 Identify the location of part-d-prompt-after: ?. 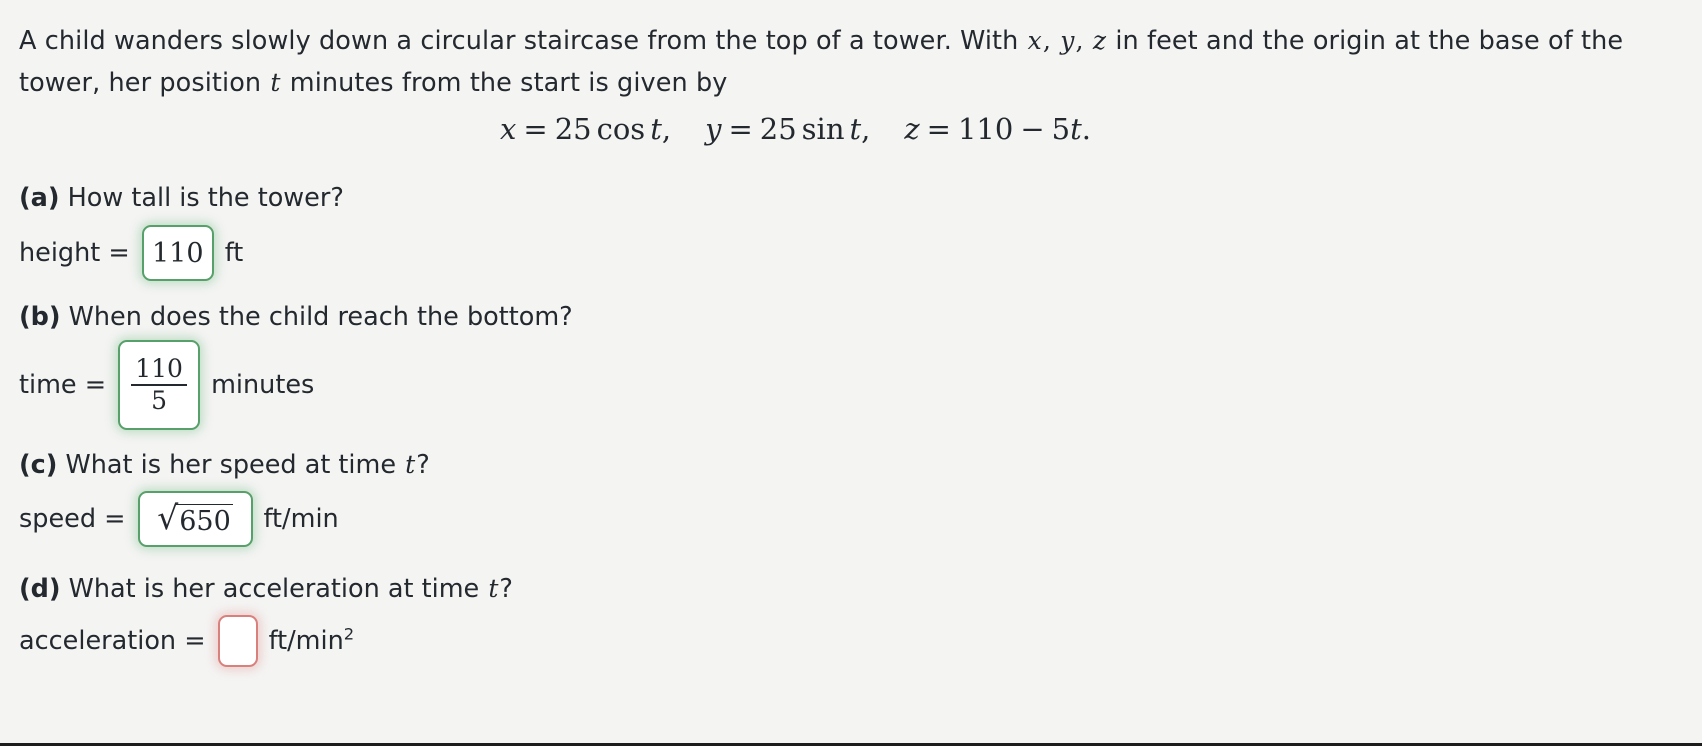
(506, 589).